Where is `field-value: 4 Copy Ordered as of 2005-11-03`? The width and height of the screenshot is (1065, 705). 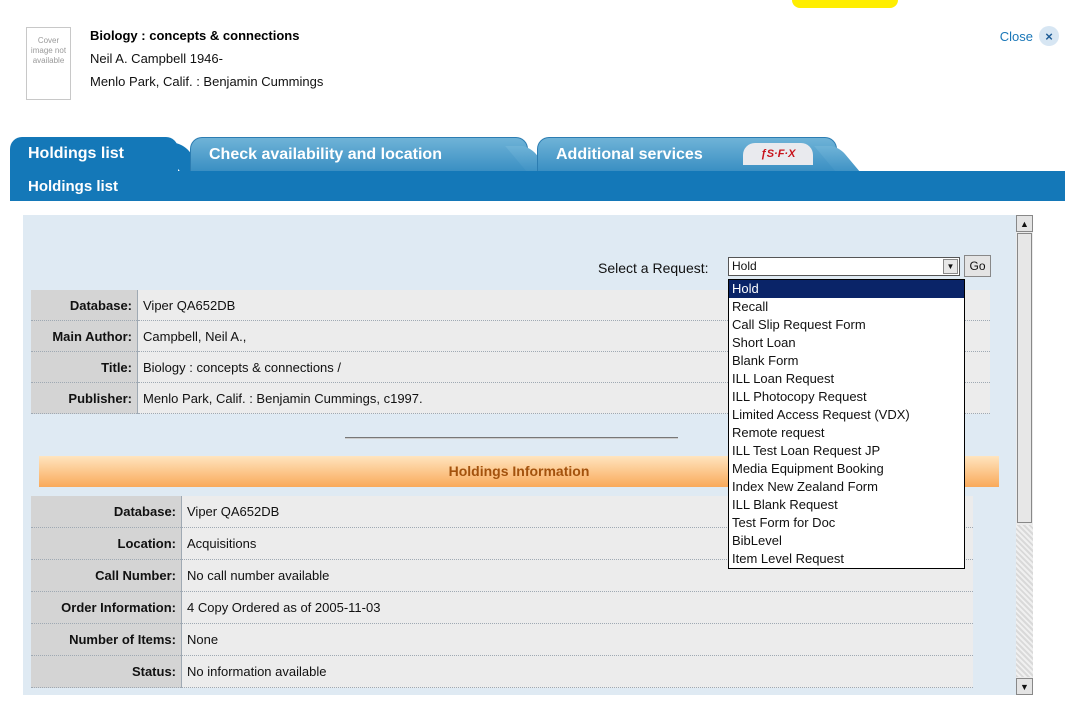
field-value: 4 Copy Ordered as of 2005-11-03 is located at coordinates (577, 607).